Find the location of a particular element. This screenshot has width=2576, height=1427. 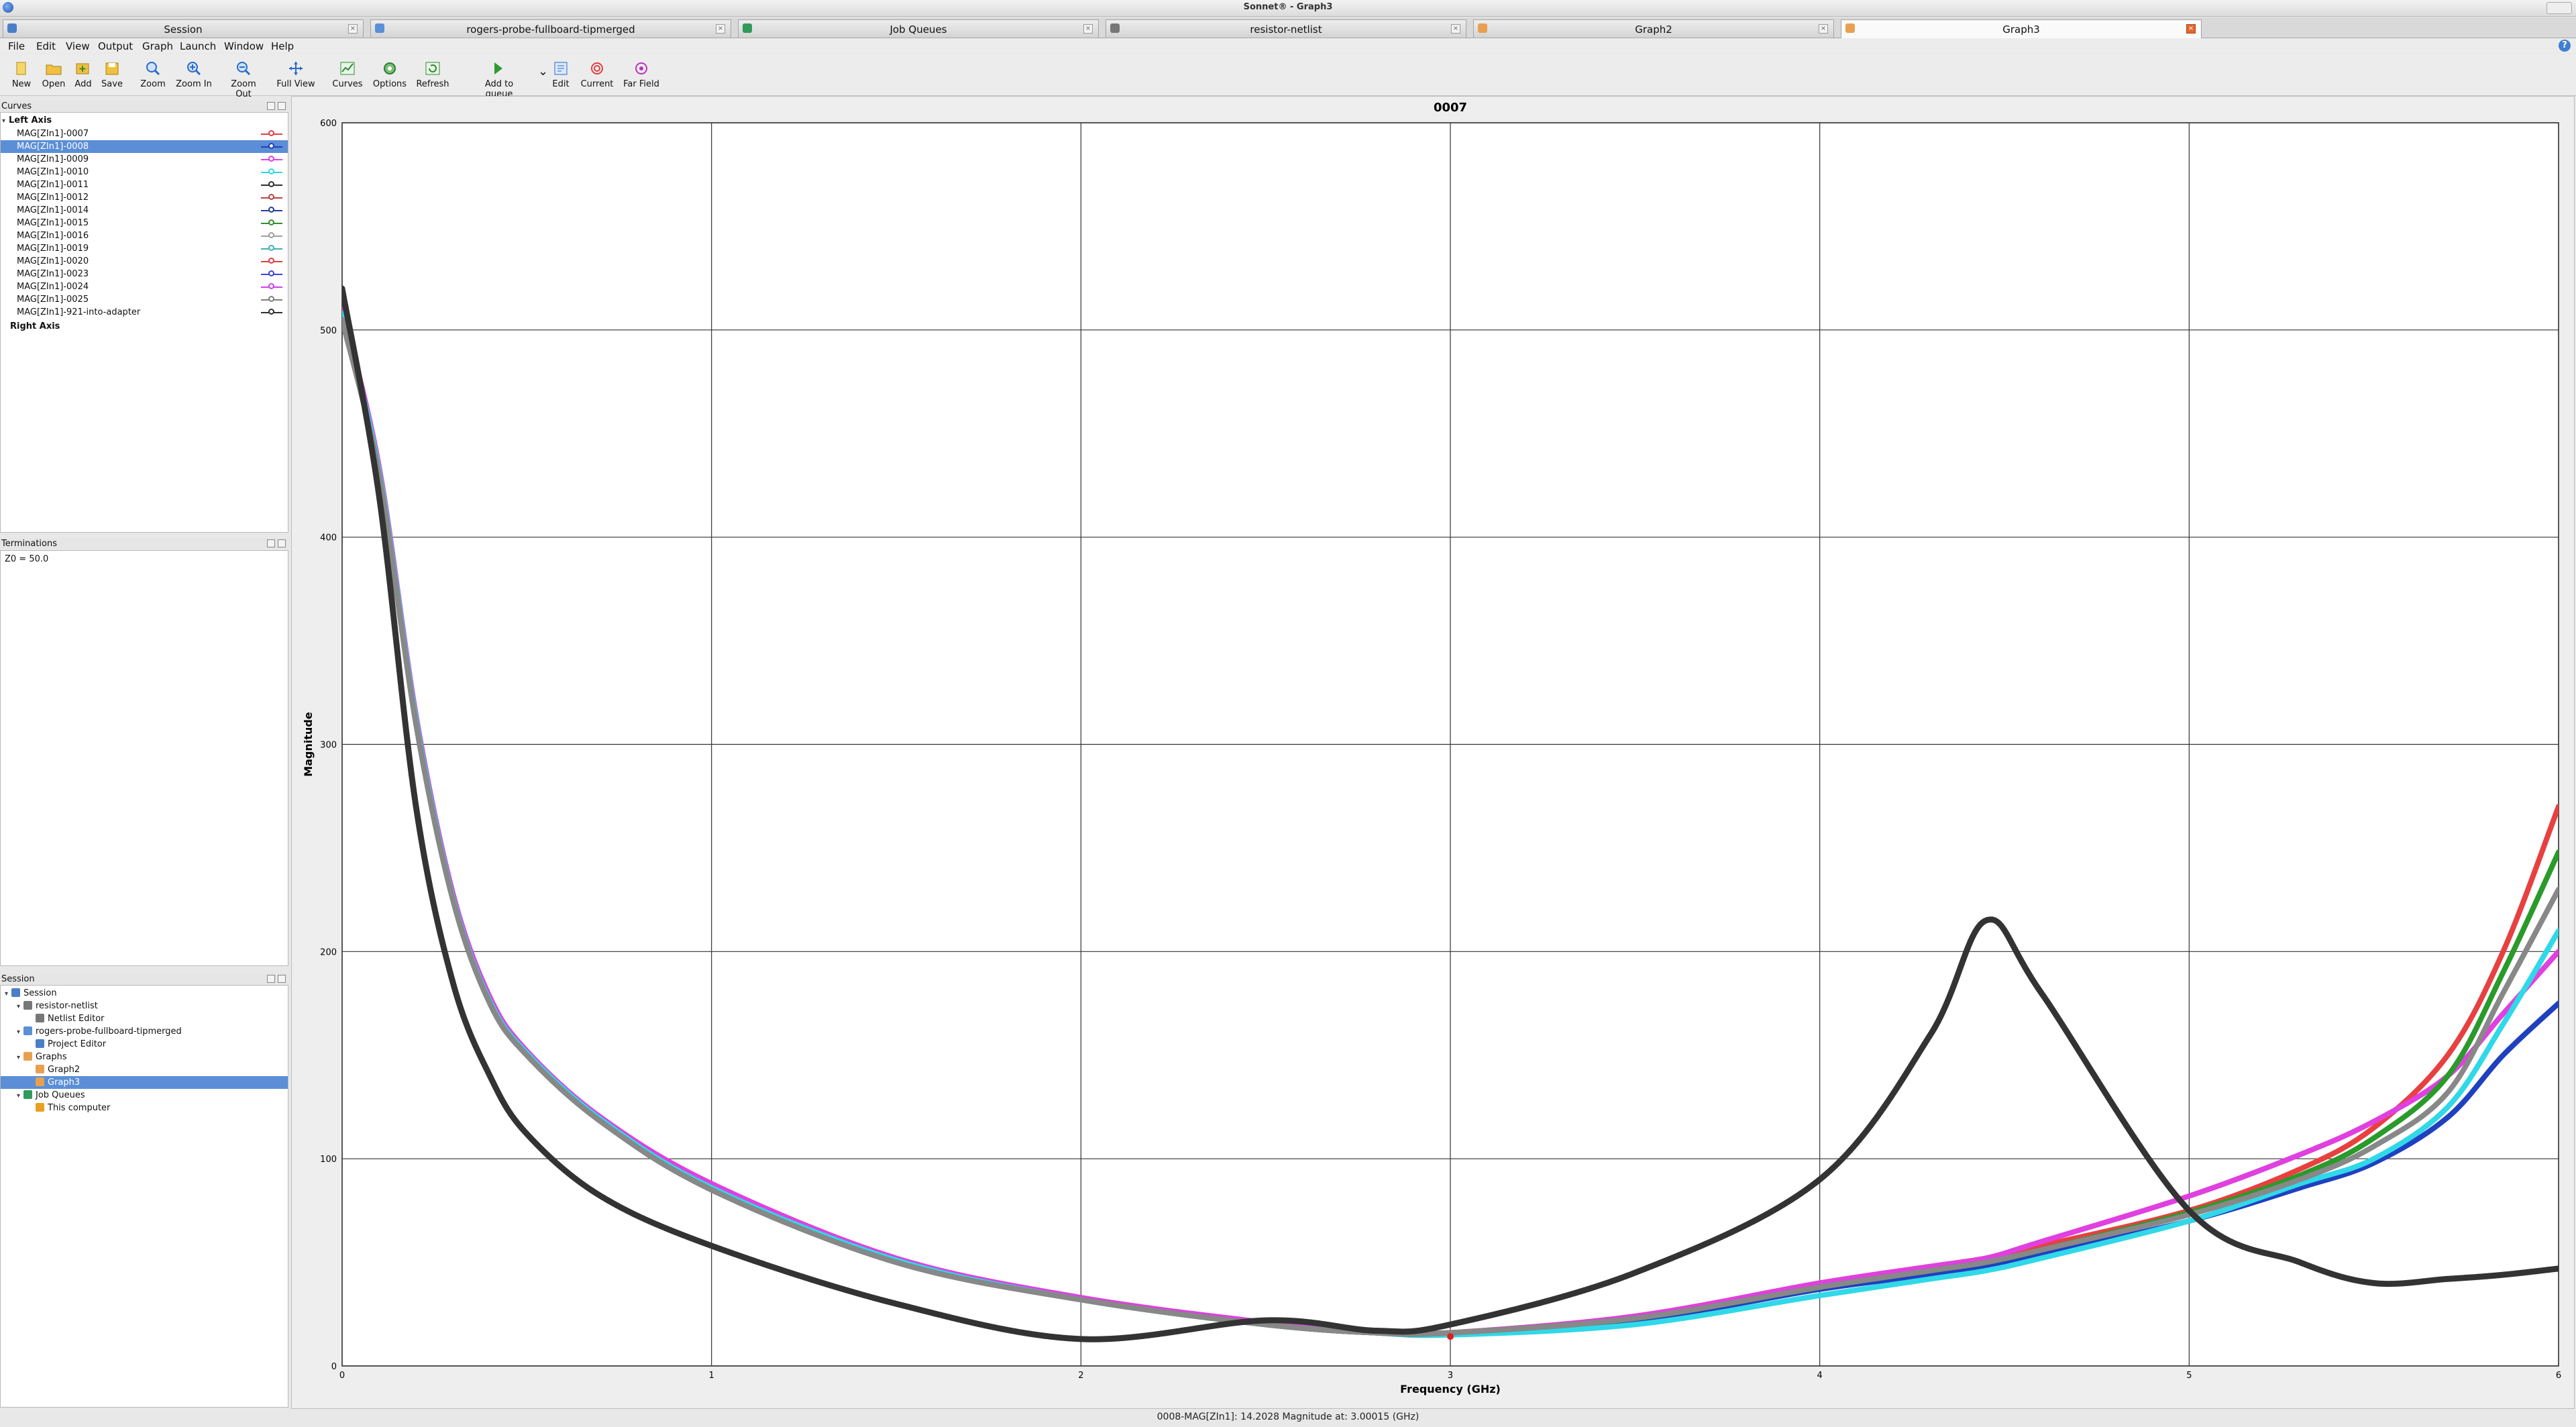

toolbar-zoom-in-button: Zoom In is located at coordinates (194, 74).